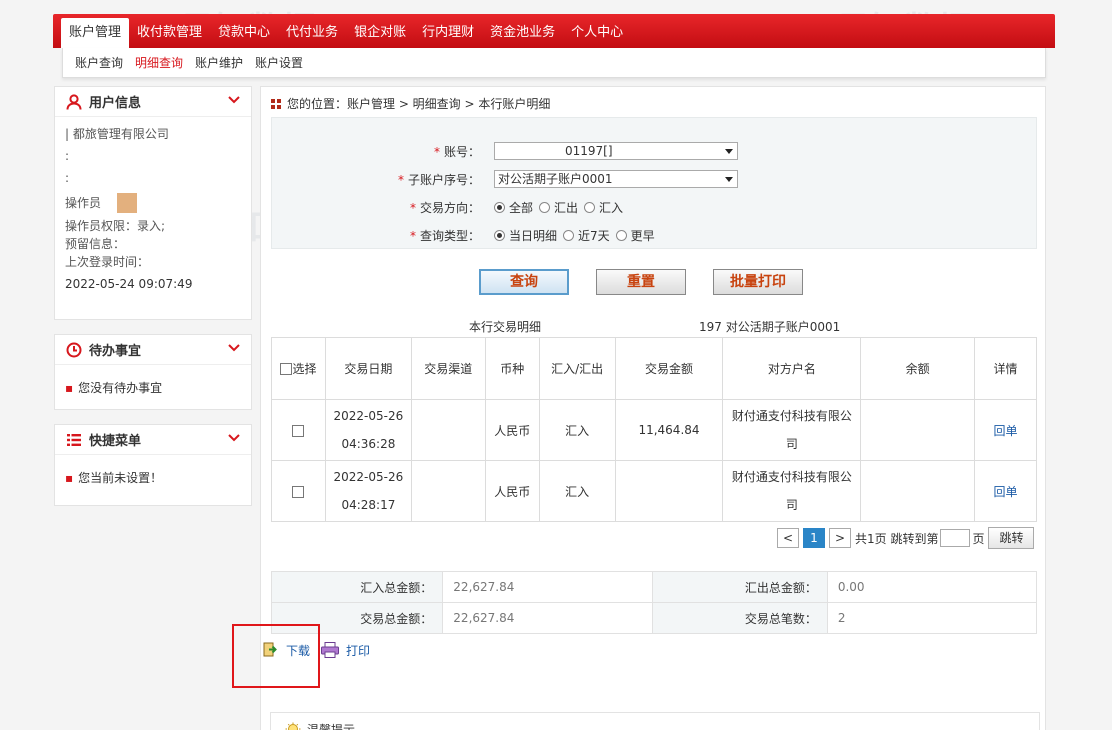 The image size is (1112, 730). Describe the element at coordinates (419, 104) in the screenshot. I see `breadcrumb-text: 您的位置：账户管理 > 明细查询 > 本行账户明细` at that location.